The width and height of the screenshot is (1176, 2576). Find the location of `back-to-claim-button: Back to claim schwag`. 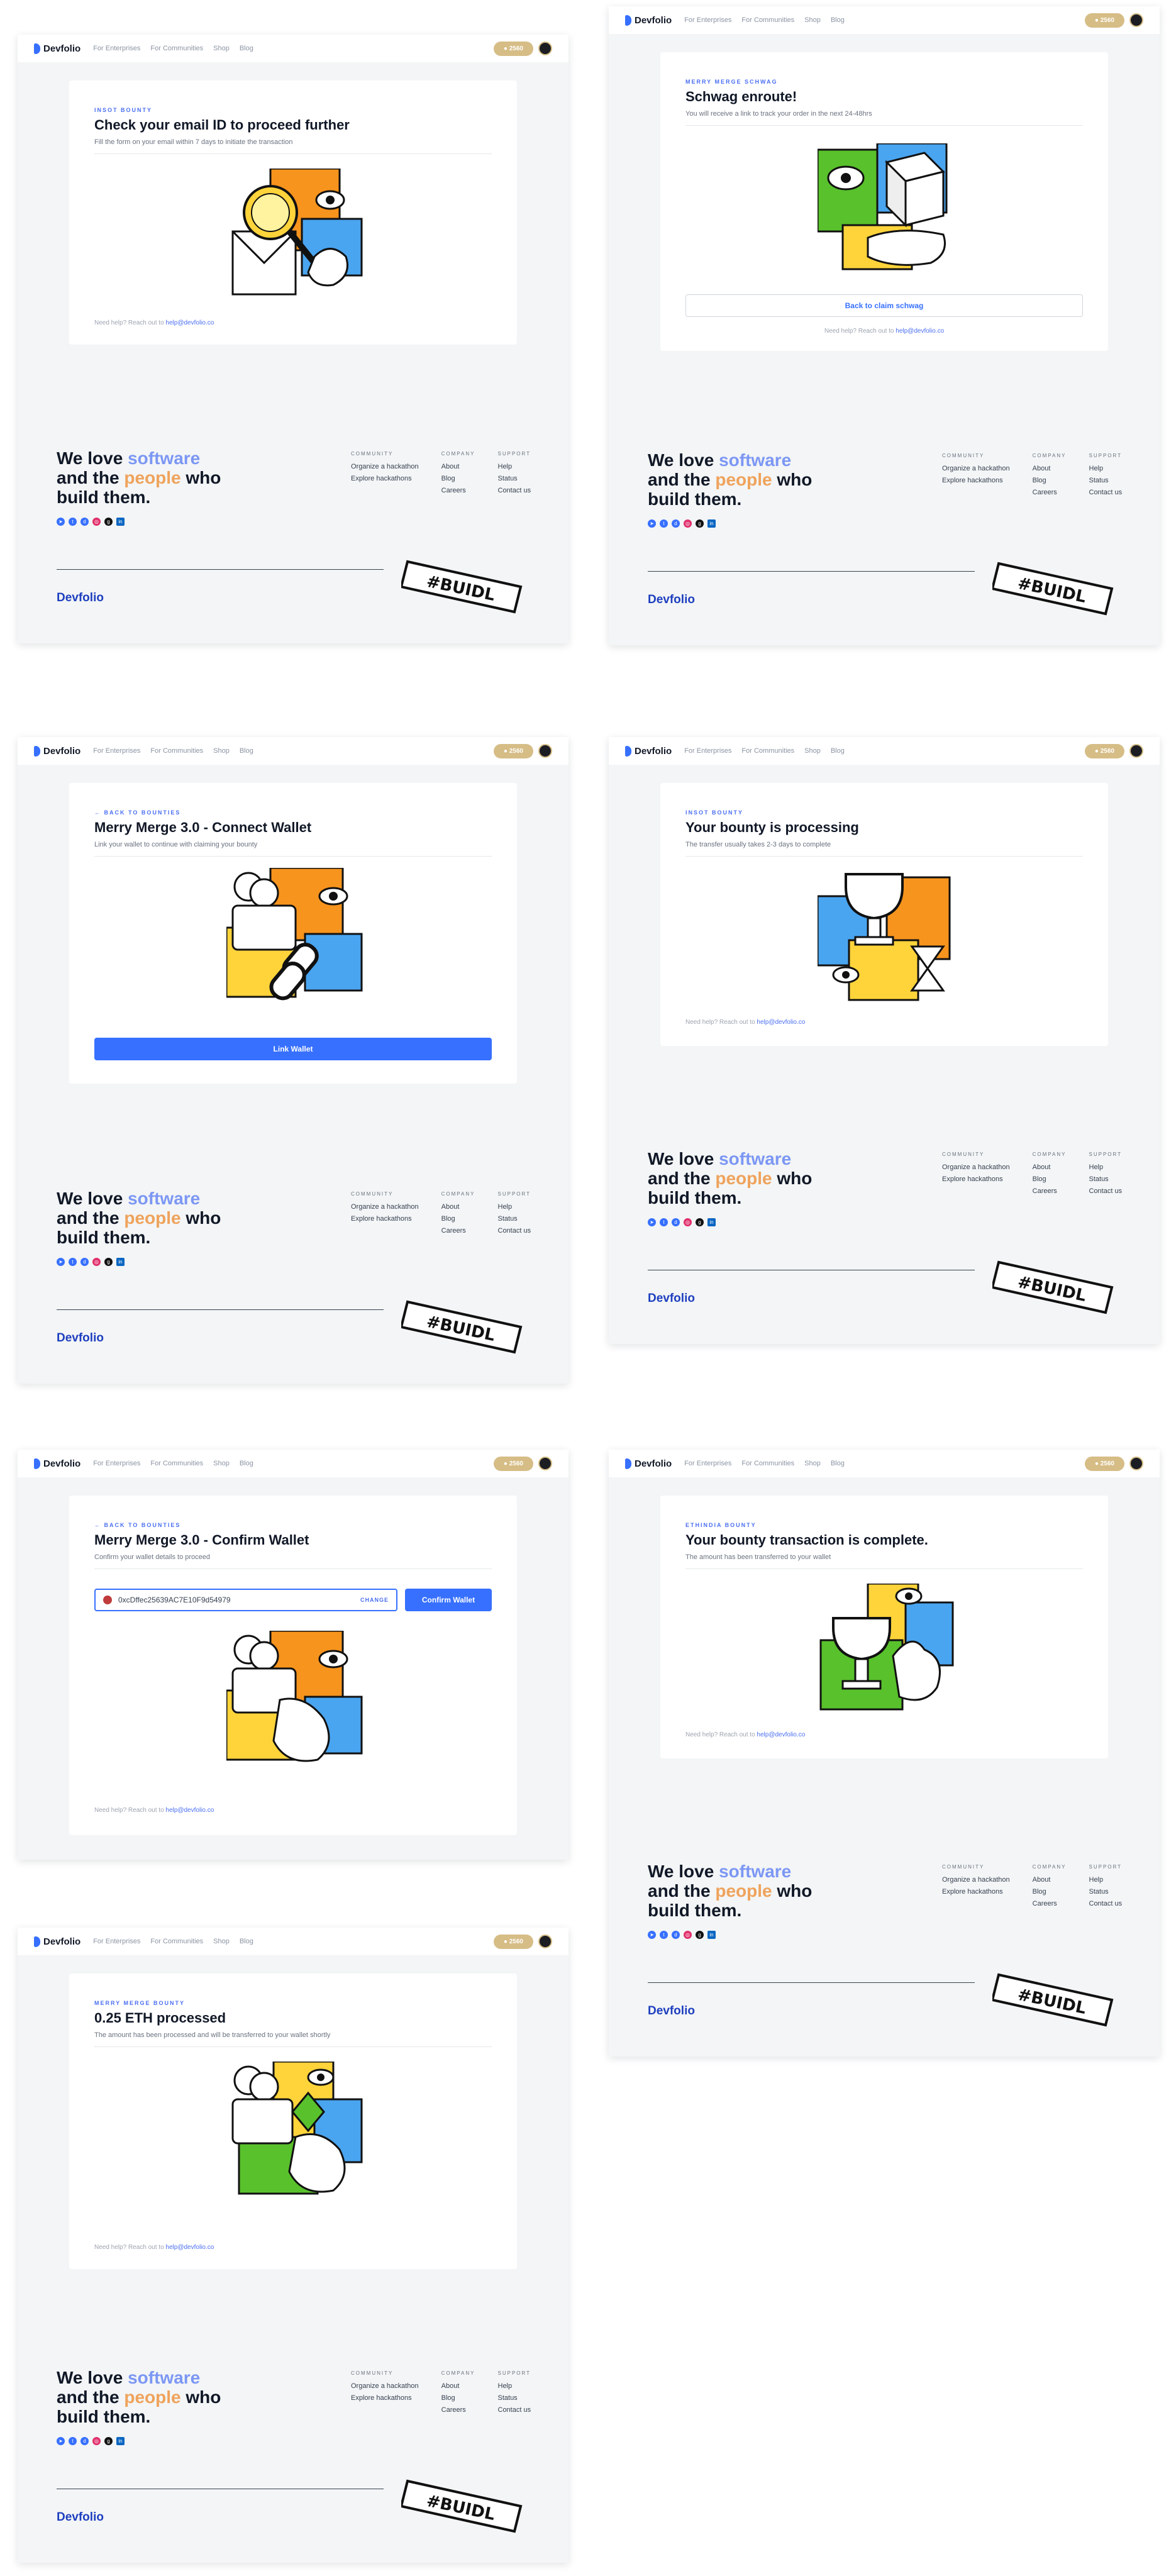

back-to-claim-button: Back to claim schwag is located at coordinates (884, 305).